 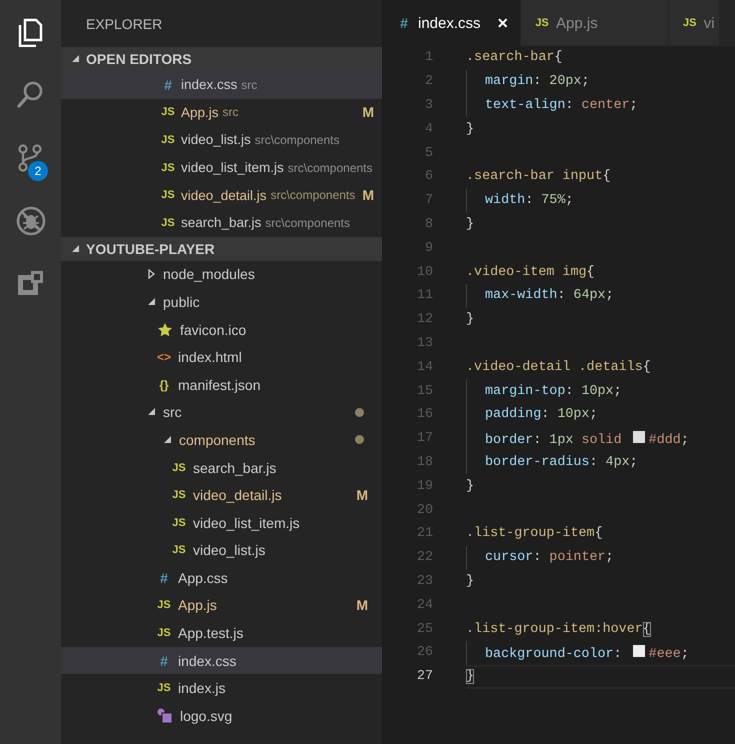 What do you see at coordinates (561, 105) in the screenshot?
I see `code-line: text-align: center;` at bounding box center [561, 105].